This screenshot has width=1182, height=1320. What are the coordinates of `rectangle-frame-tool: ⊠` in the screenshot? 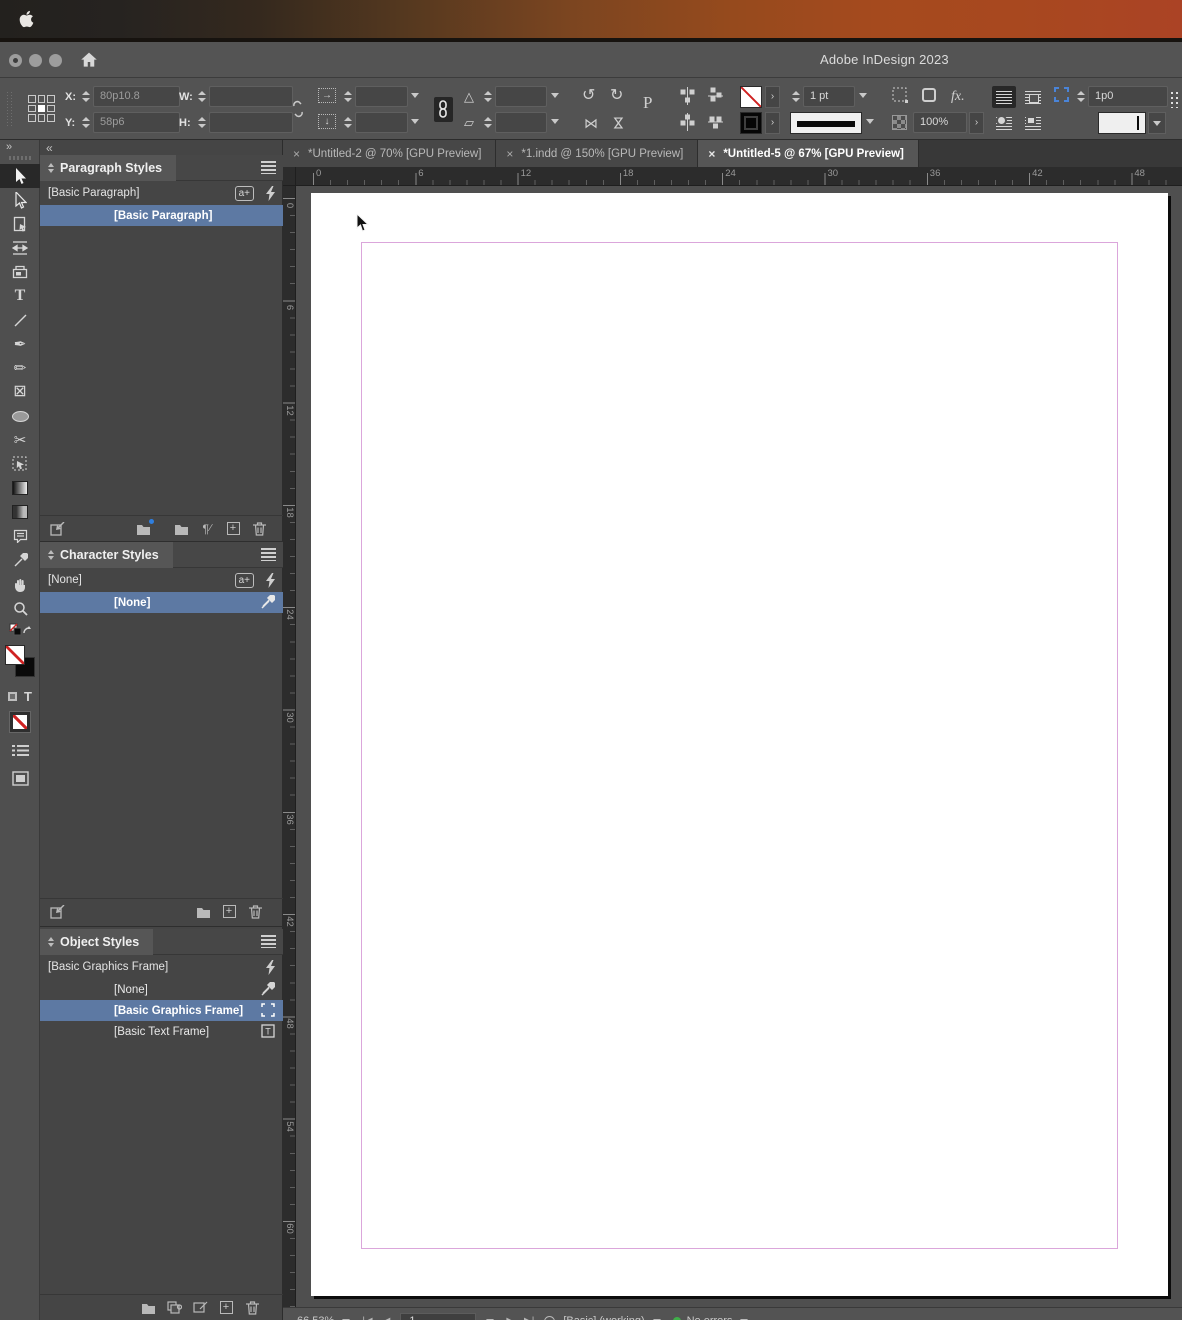 It's located at (20, 392).